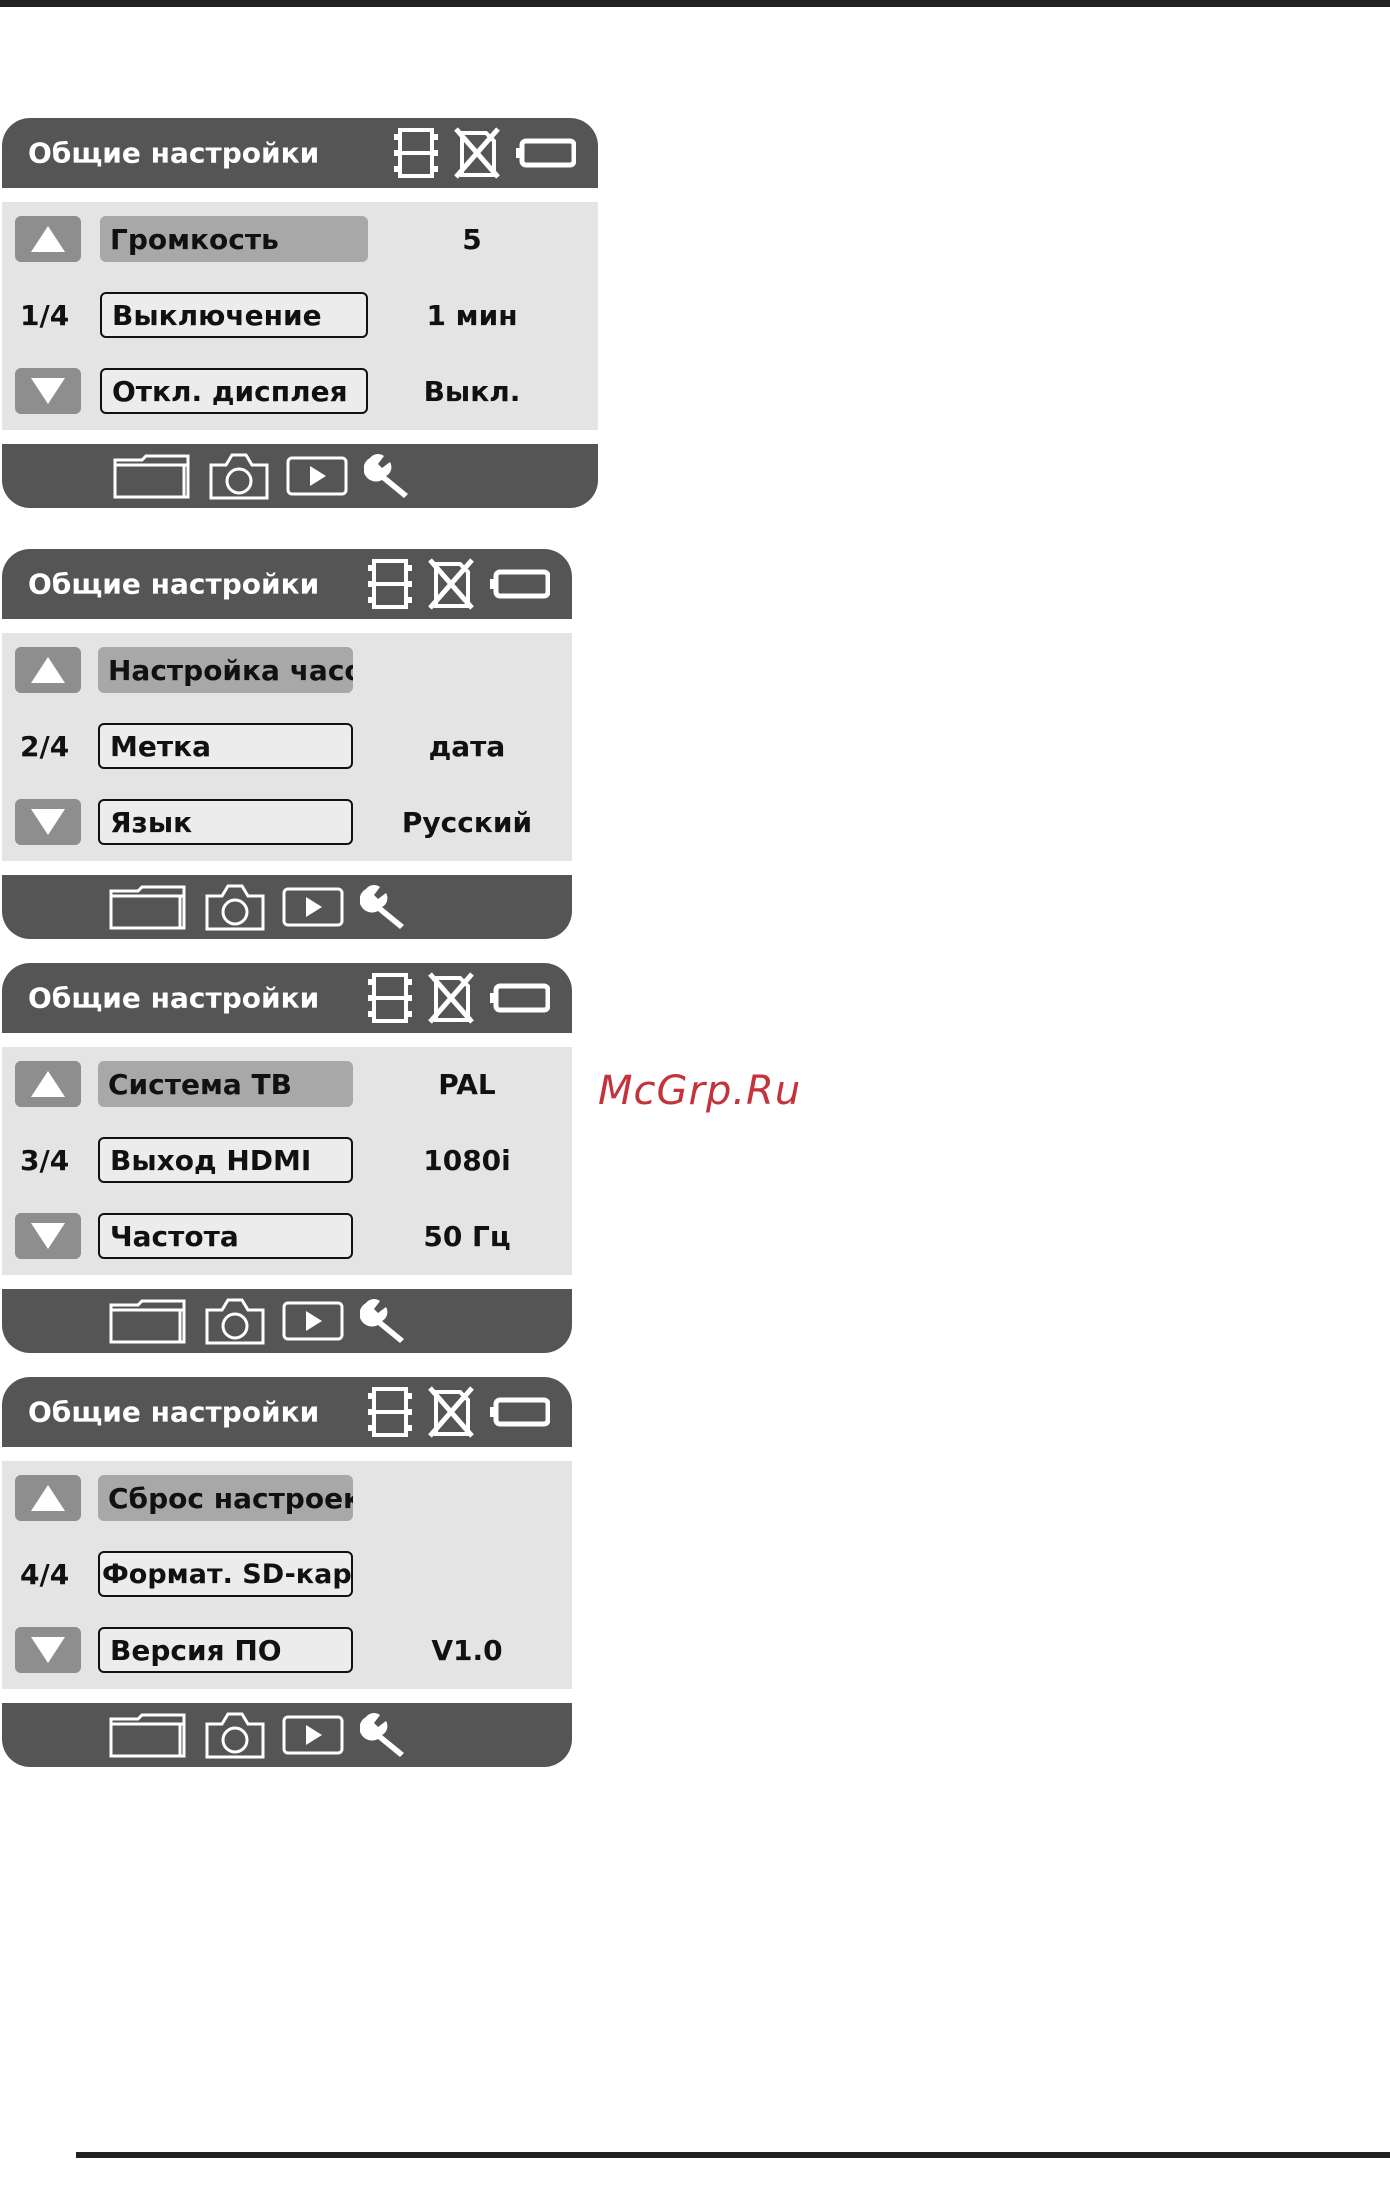 The image size is (1390, 2190). I want to click on setting-value: 50 Гц, so click(467, 1236).